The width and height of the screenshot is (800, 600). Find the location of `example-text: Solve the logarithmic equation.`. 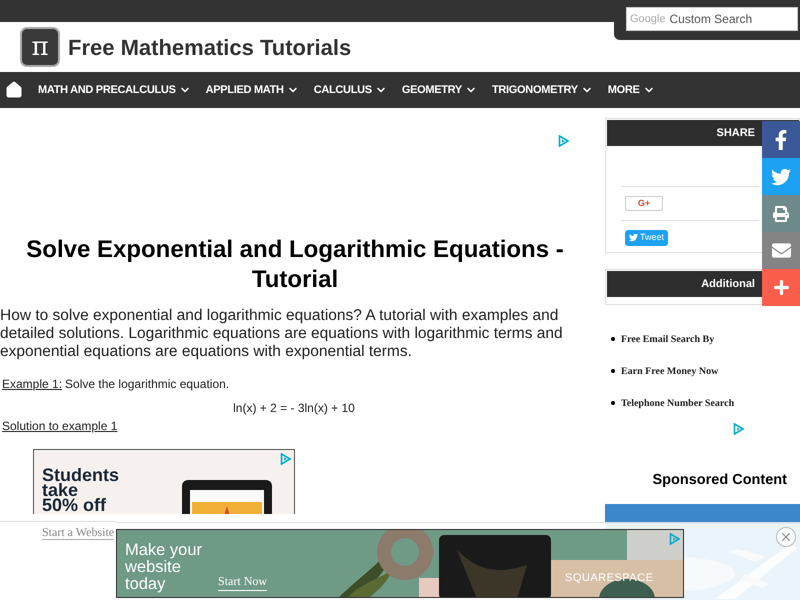

example-text: Solve the logarithmic equation. is located at coordinates (147, 384).